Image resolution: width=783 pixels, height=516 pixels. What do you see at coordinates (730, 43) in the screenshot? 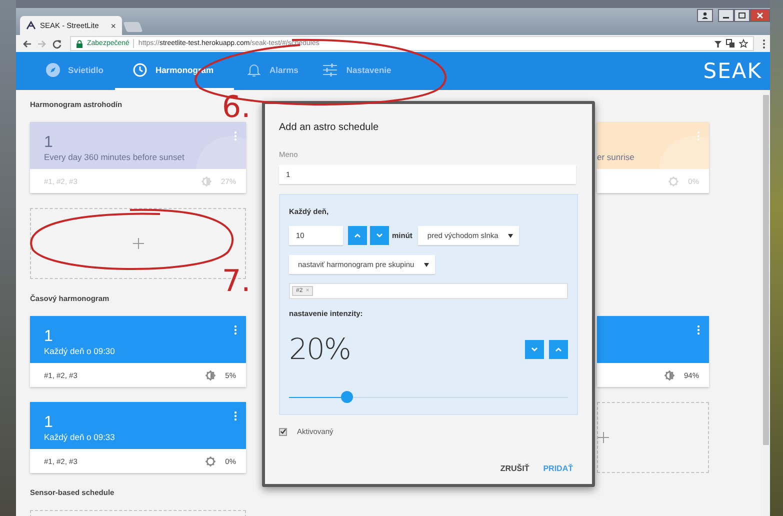
I see `translate-icon` at bounding box center [730, 43].